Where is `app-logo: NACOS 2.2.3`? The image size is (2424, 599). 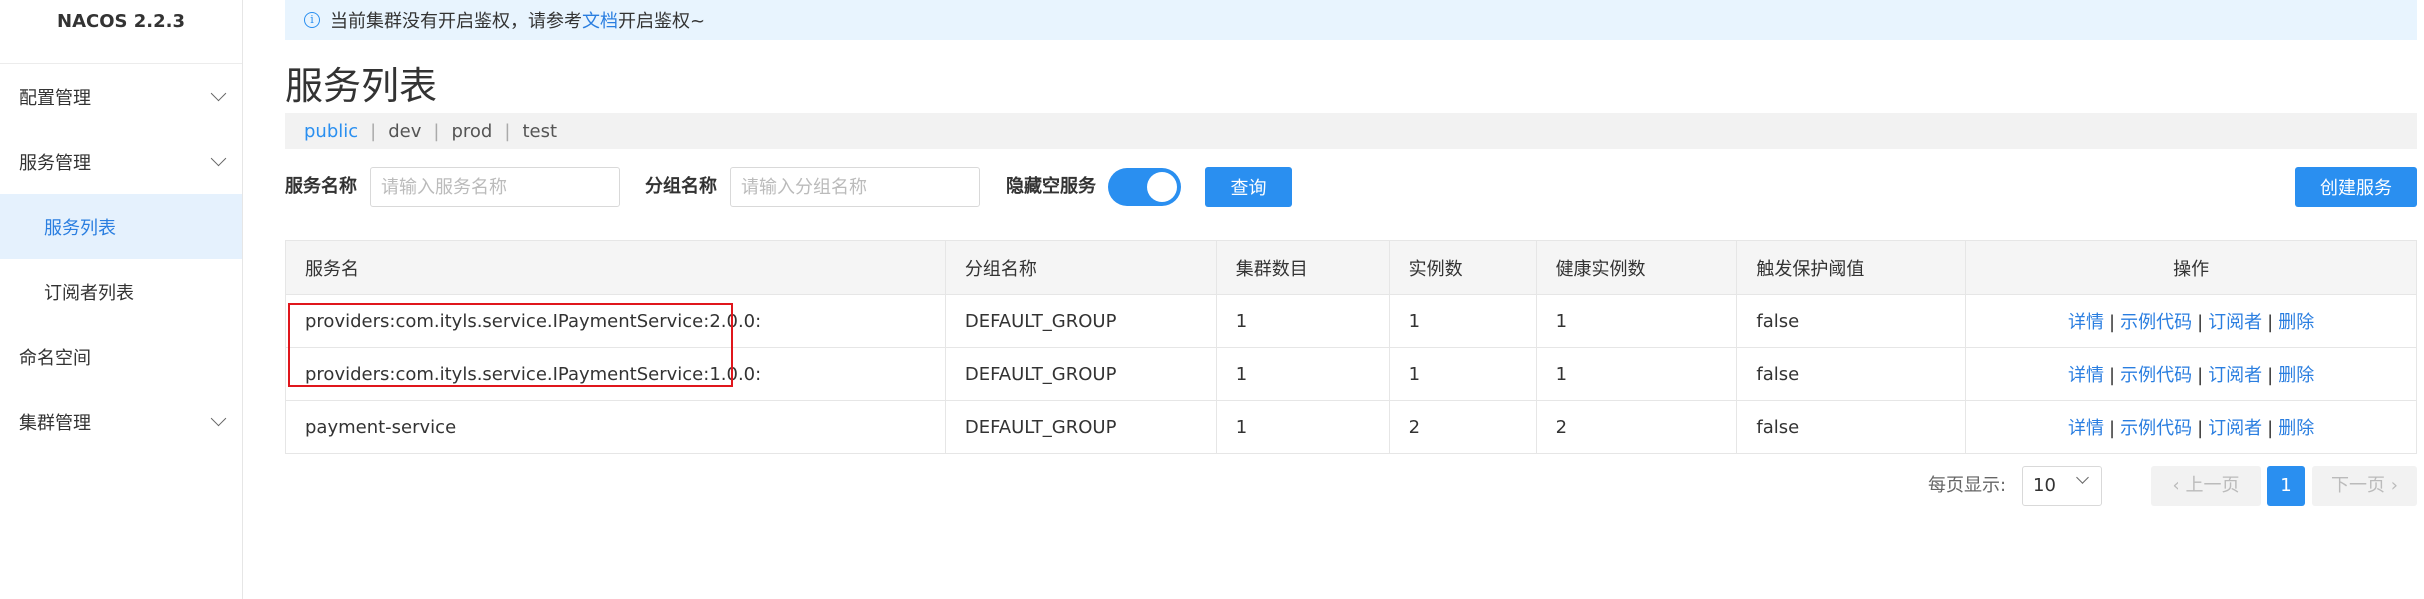 app-logo: NACOS 2.2.3 is located at coordinates (121, 32).